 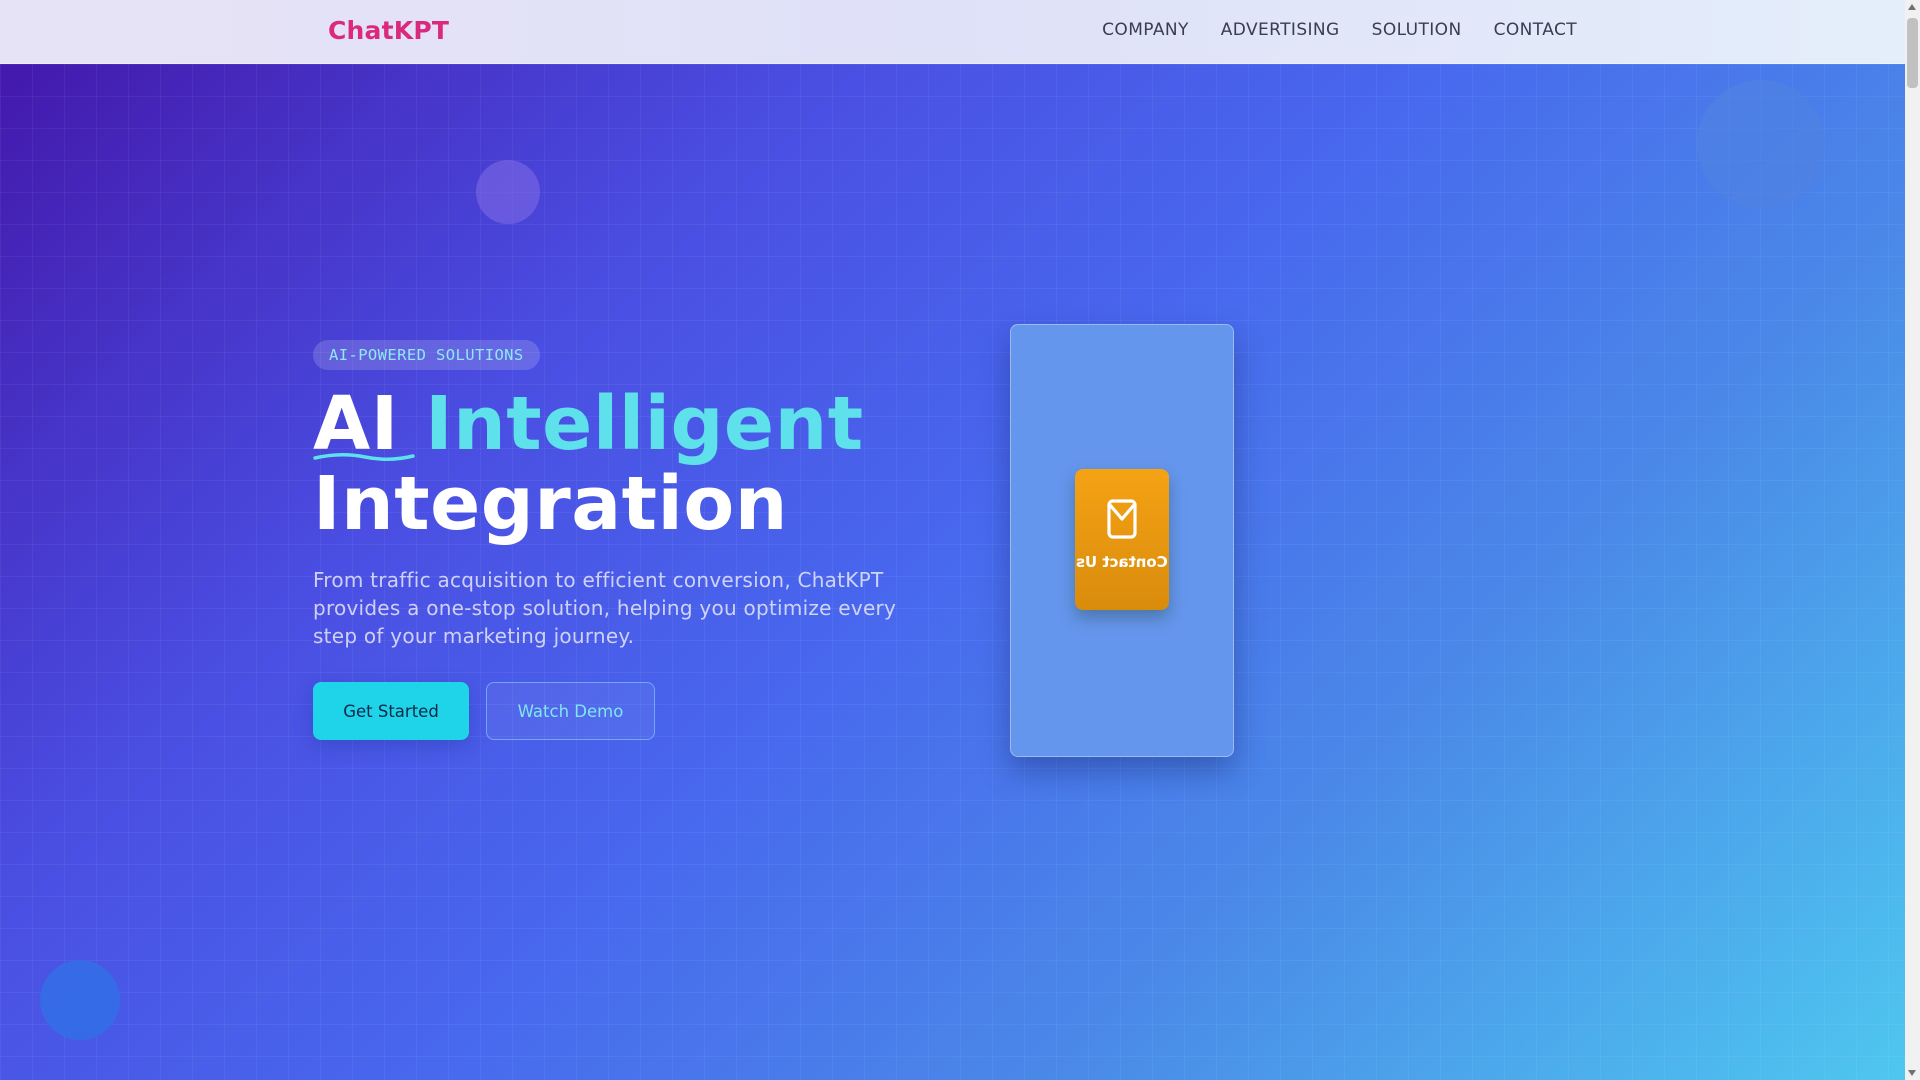 What do you see at coordinates (1535, 30) in the screenshot?
I see `nav-item-contact: CONTACT` at bounding box center [1535, 30].